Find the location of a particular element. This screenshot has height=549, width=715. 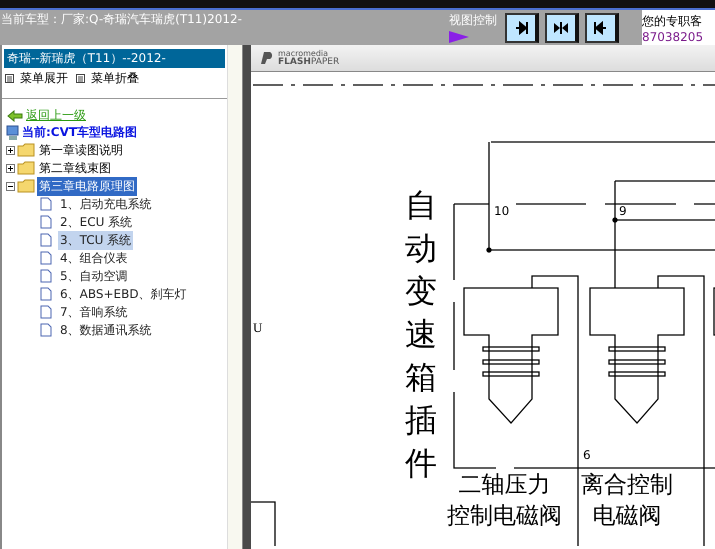

service-phone: 87038205 is located at coordinates (673, 37).